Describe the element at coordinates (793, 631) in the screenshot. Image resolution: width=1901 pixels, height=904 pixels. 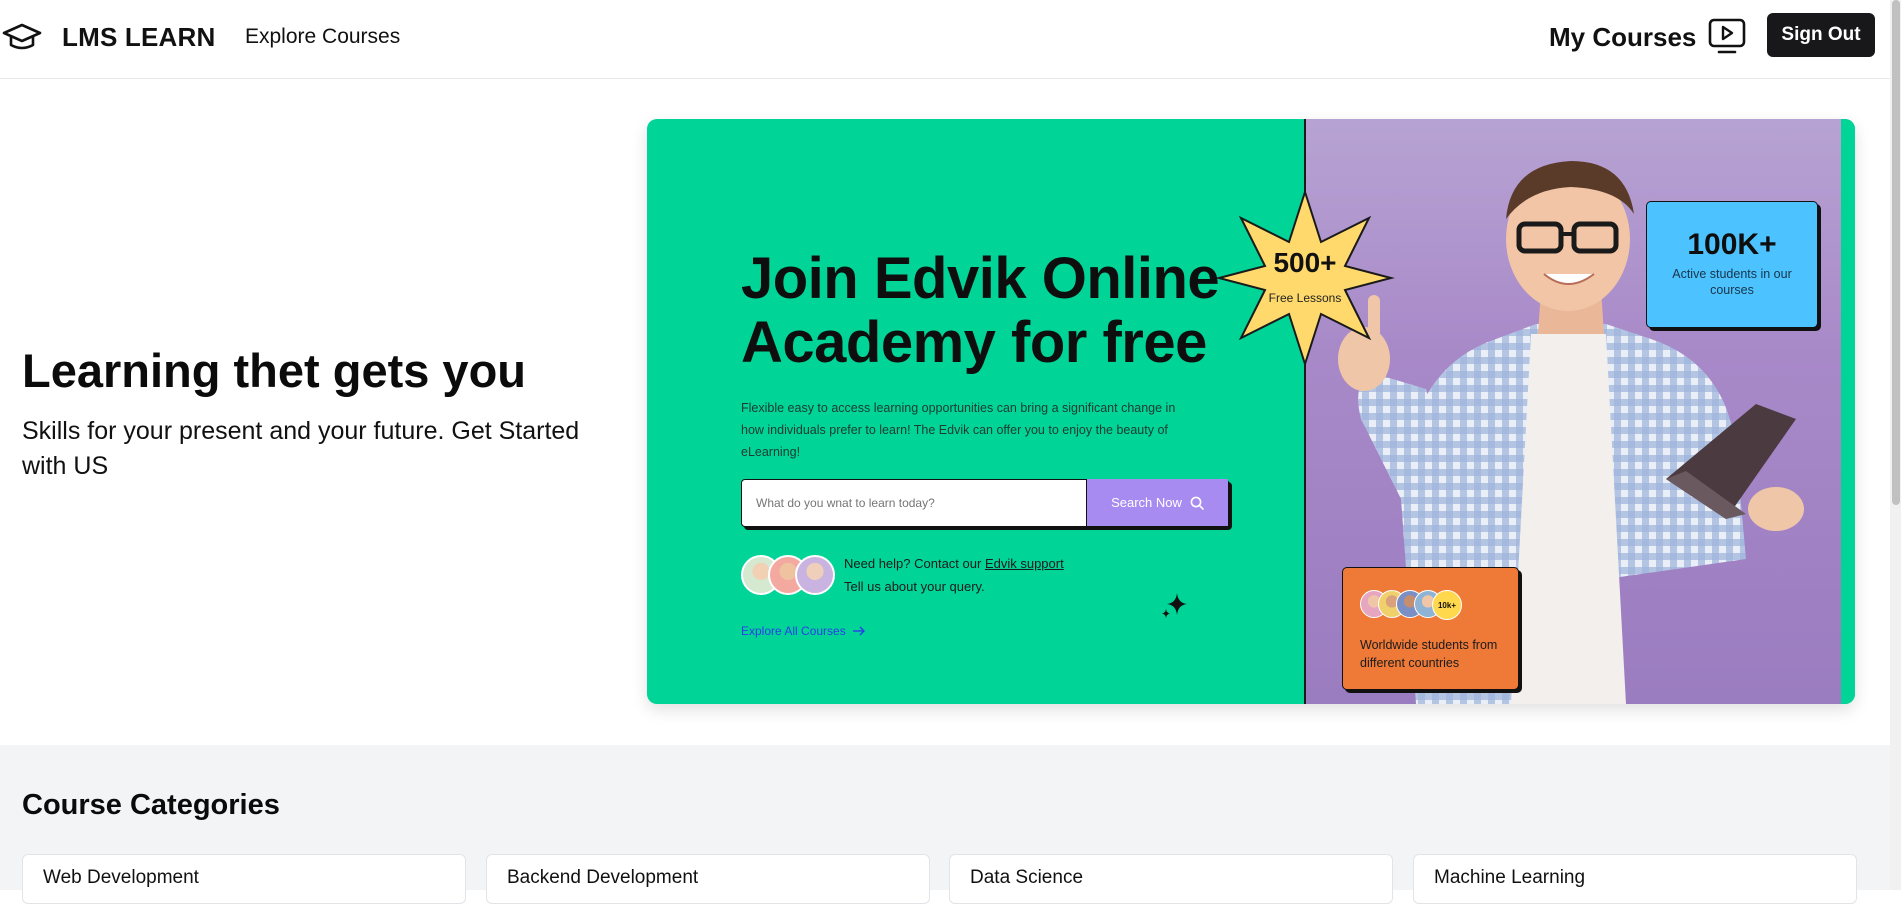
I see `explore-all-label: Explore All Courses` at that location.